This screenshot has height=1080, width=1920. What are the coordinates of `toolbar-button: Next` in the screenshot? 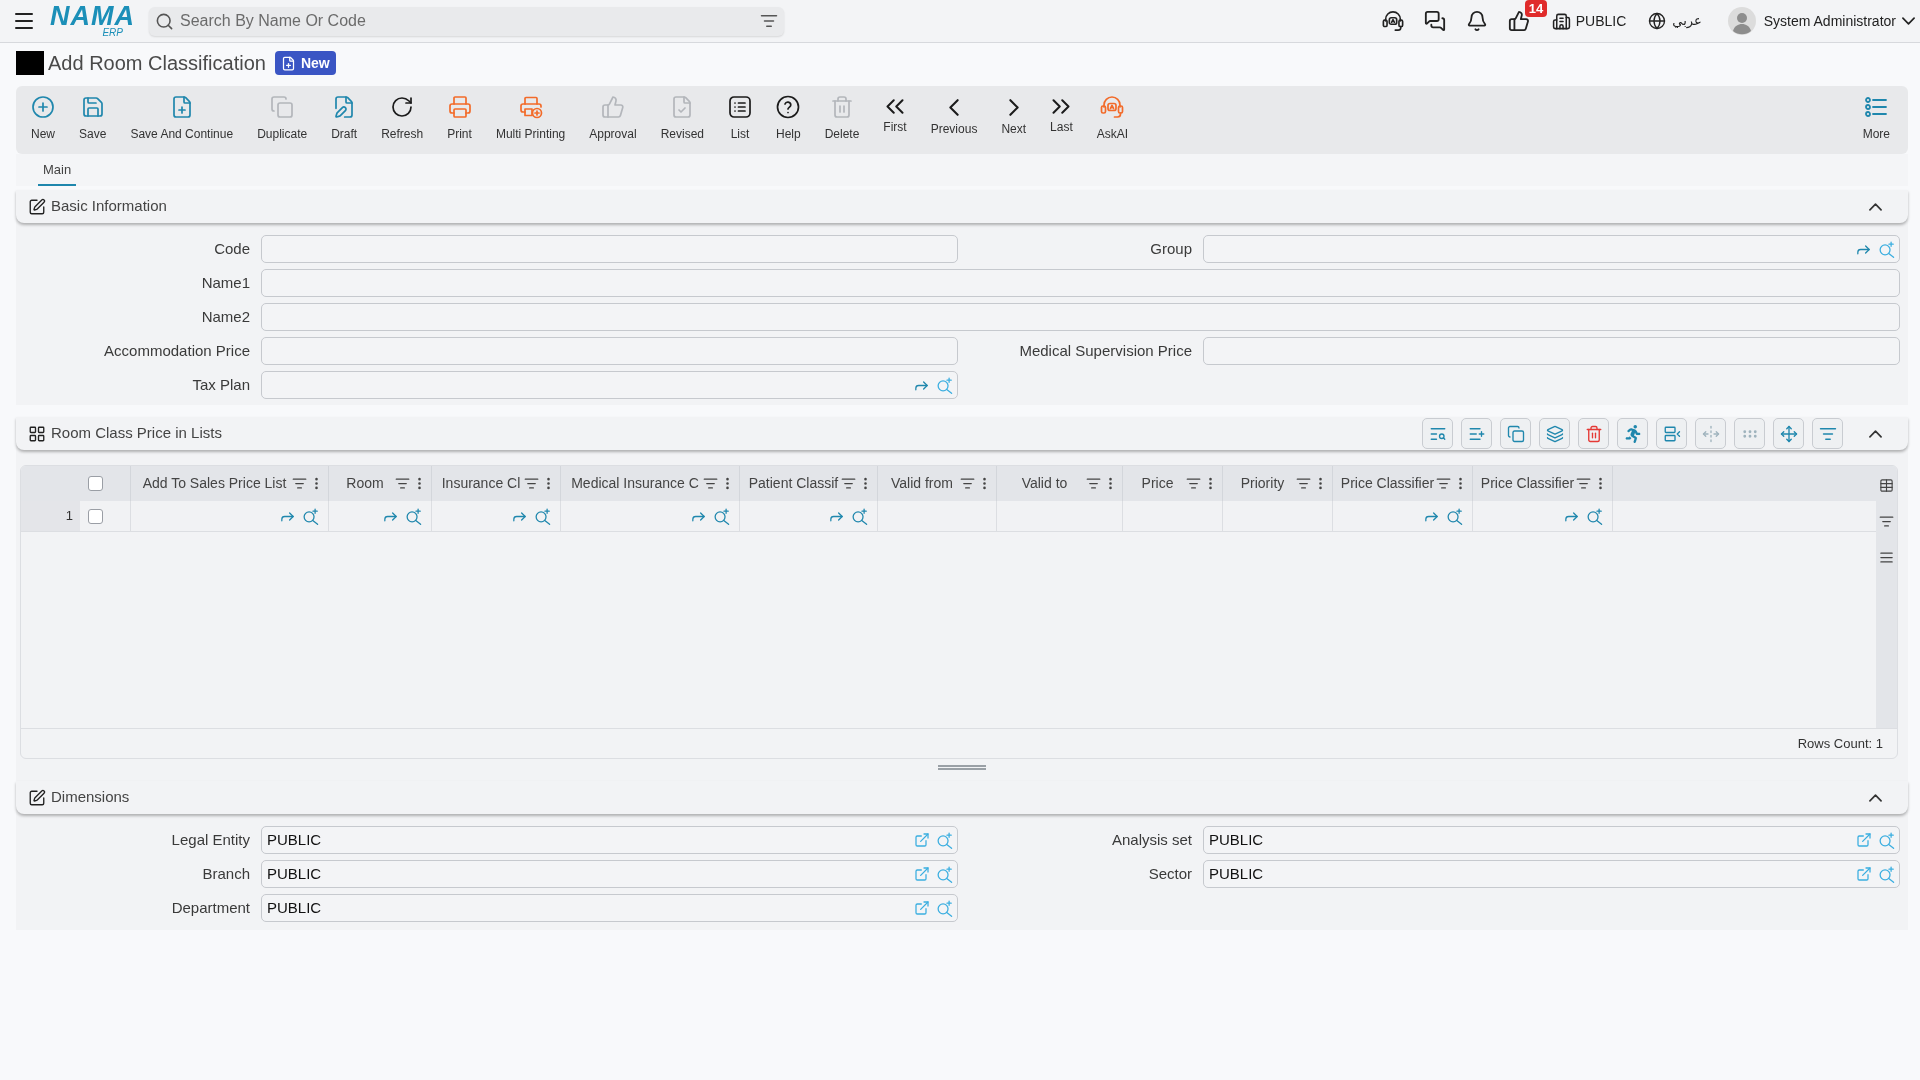 It's located at (1014, 118).